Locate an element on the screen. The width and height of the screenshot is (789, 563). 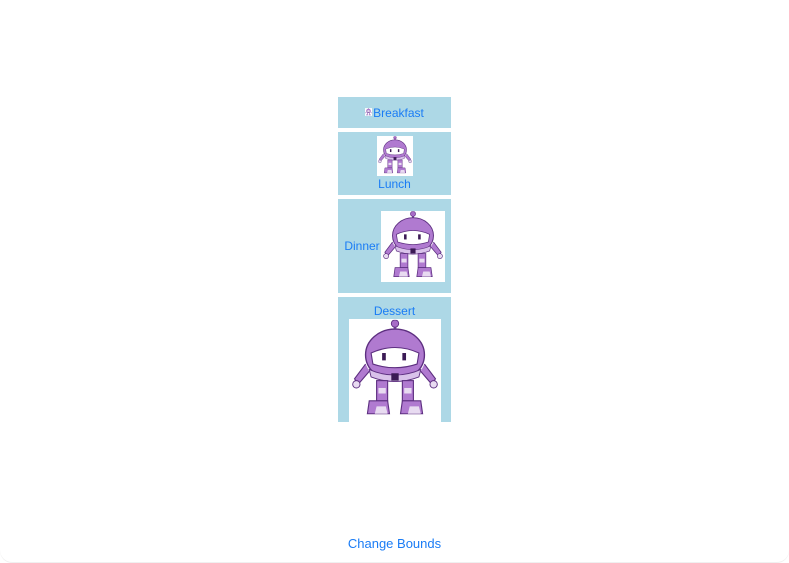
breakfast-button: Breakfast is located at coordinates (394, 112).